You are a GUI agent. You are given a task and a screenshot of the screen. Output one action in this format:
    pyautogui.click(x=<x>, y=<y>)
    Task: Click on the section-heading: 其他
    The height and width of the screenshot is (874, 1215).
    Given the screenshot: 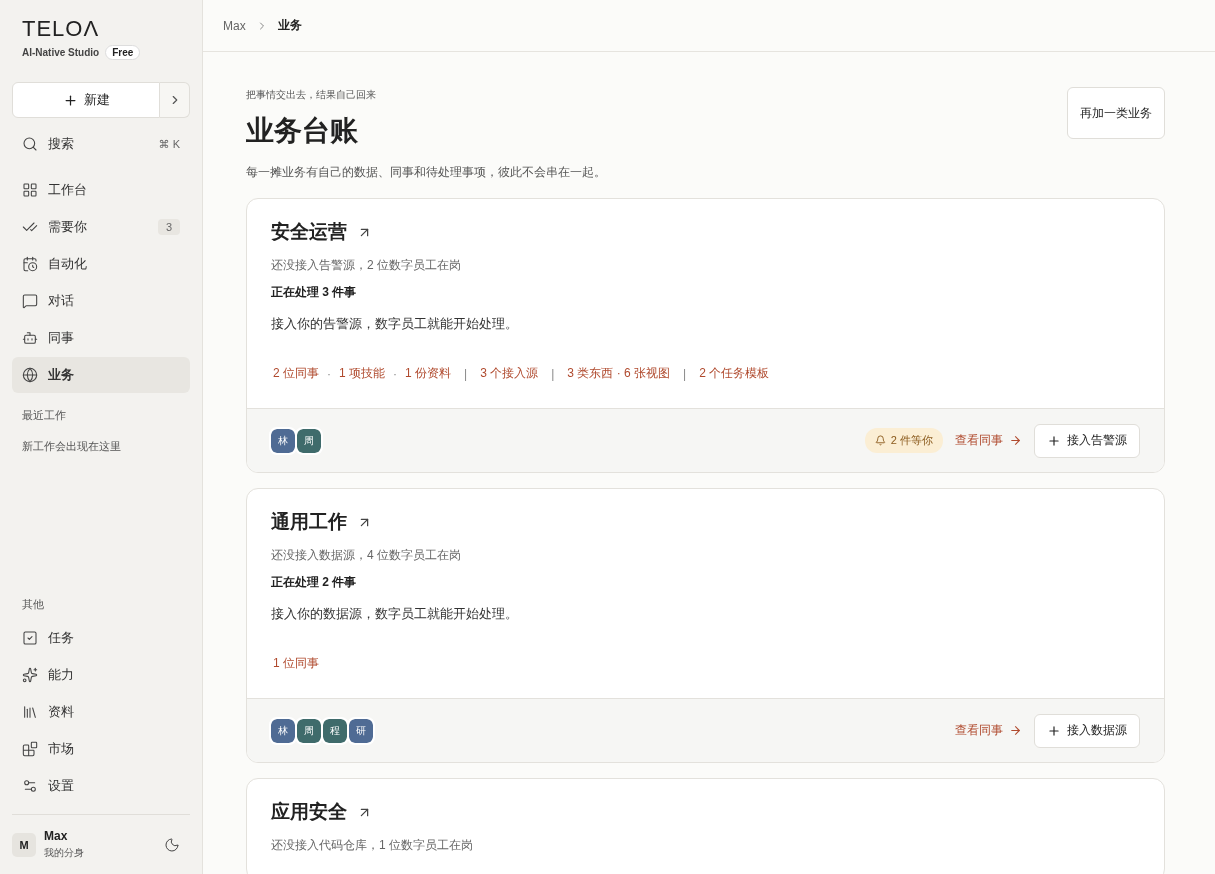 What is the action you would take?
    pyautogui.click(x=33, y=604)
    